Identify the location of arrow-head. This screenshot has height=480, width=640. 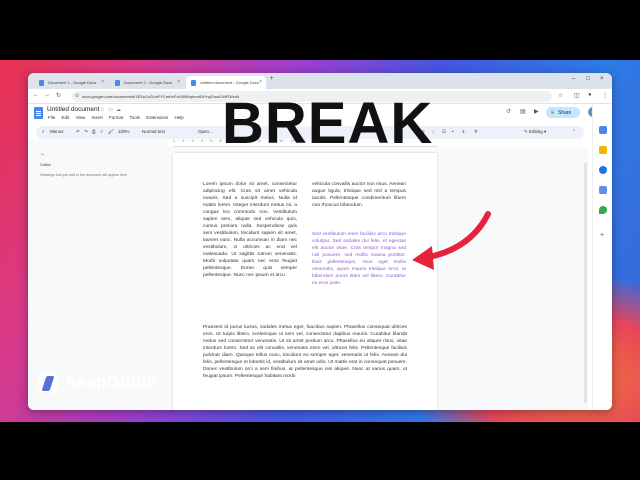
(423, 258).